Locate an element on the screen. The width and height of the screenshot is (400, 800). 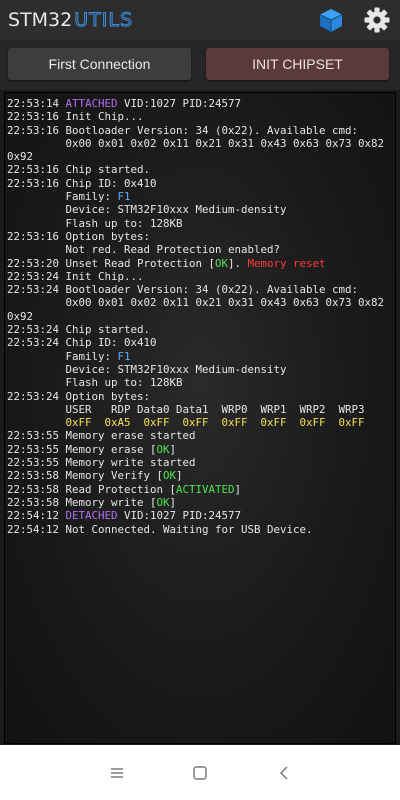
back-icon is located at coordinates (285, 773).